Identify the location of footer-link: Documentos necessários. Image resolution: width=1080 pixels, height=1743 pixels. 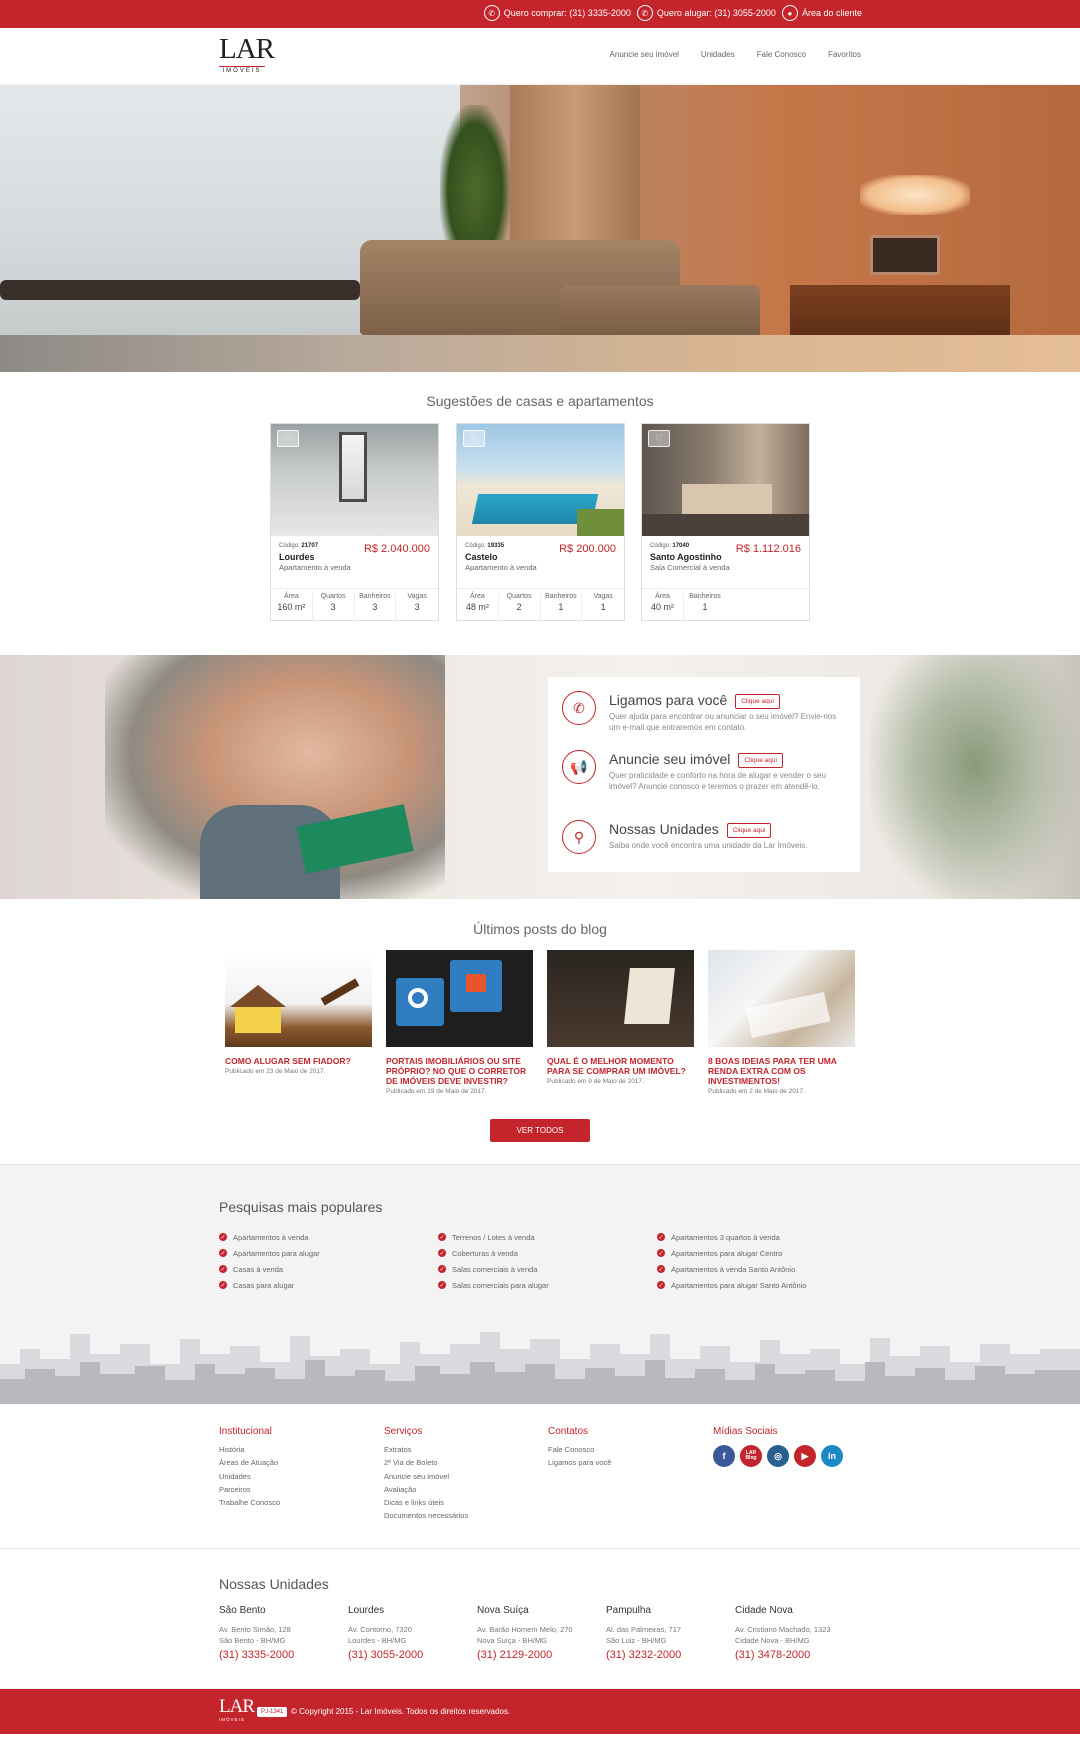
(464, 1517).